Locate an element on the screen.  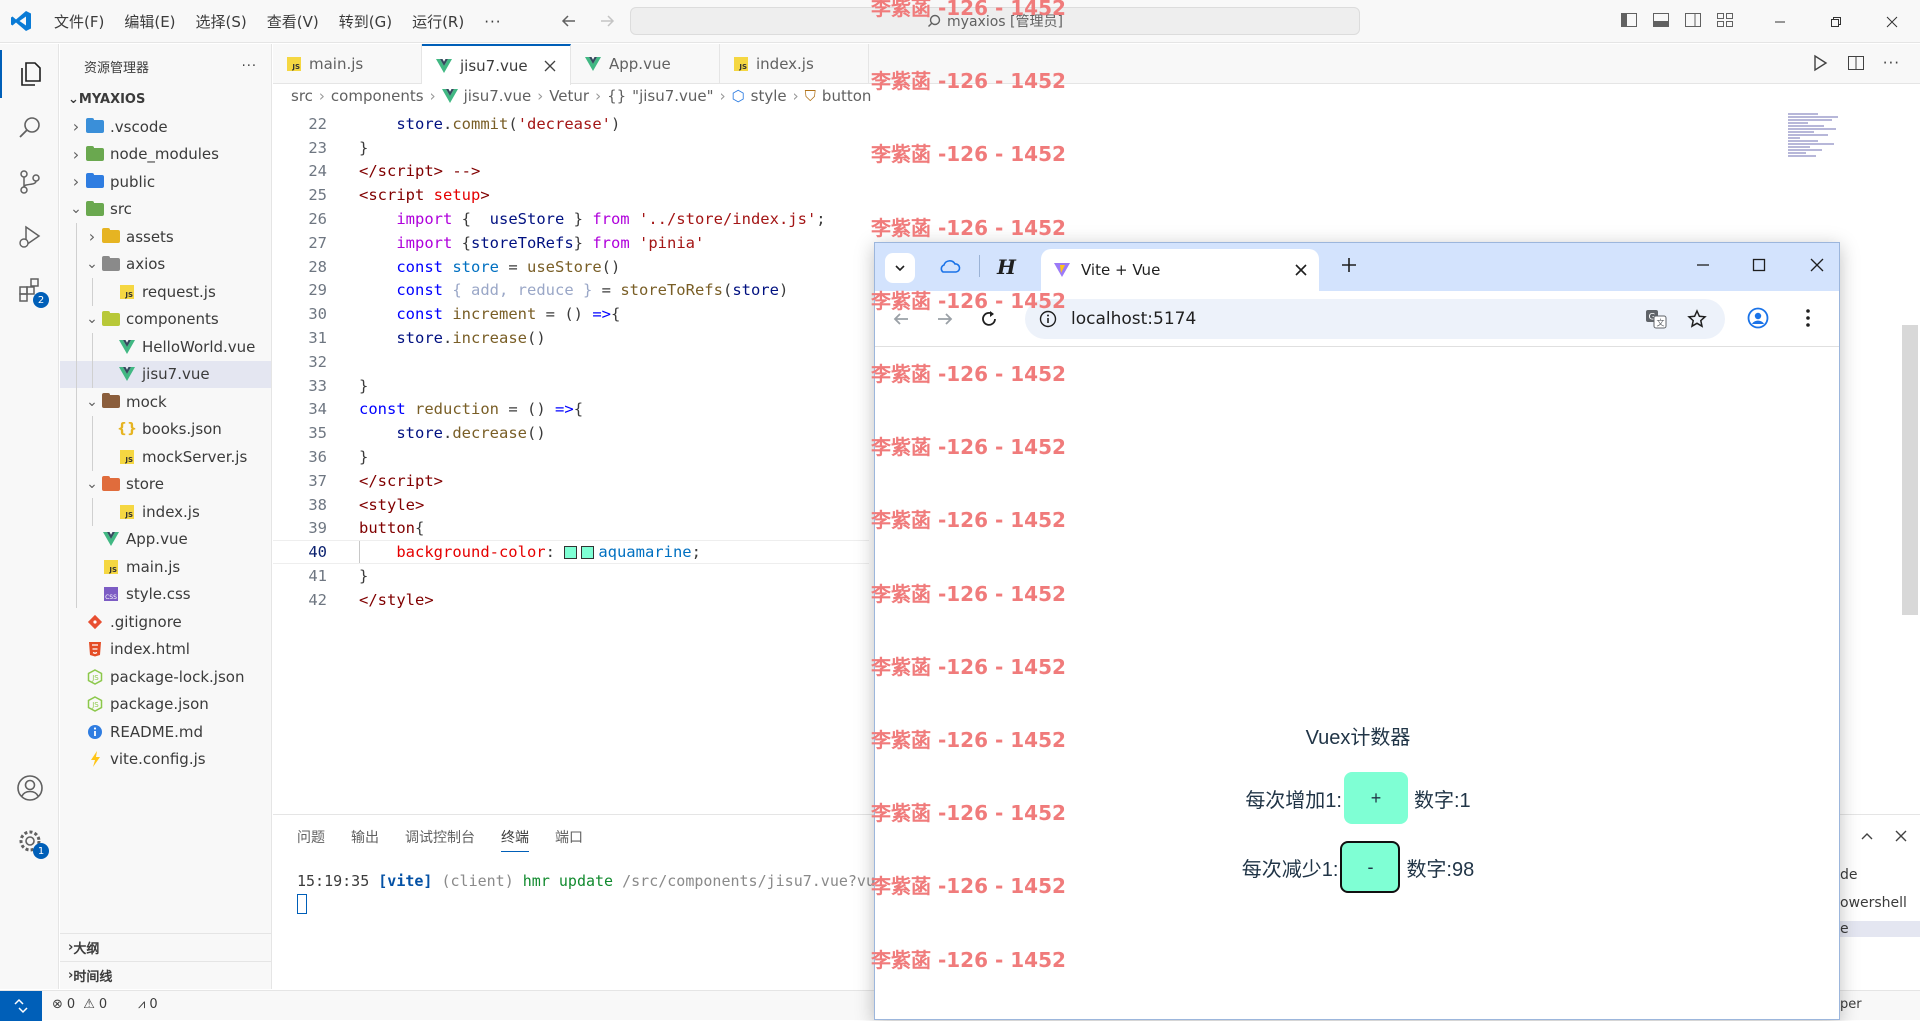
editor-scrollbar is located at coordinates (1910, 470).